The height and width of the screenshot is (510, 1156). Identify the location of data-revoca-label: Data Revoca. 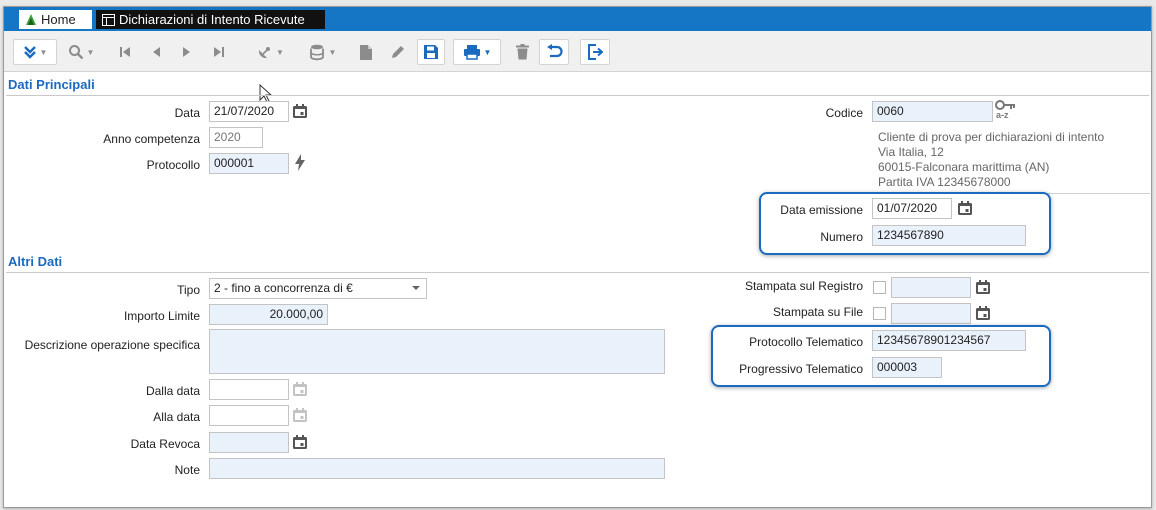
(165, 444).